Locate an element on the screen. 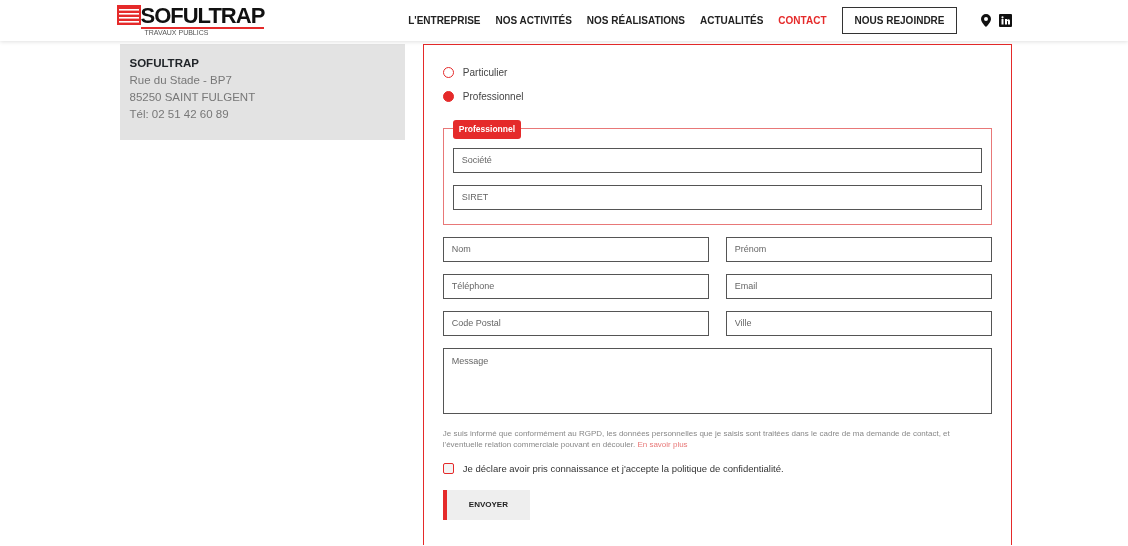 This screenshot has height=546, width=1128. consent-label: Je déclare avoir pris connaissance et j'accepte la politique de confidentialité. is located at coordinates (623, 468).